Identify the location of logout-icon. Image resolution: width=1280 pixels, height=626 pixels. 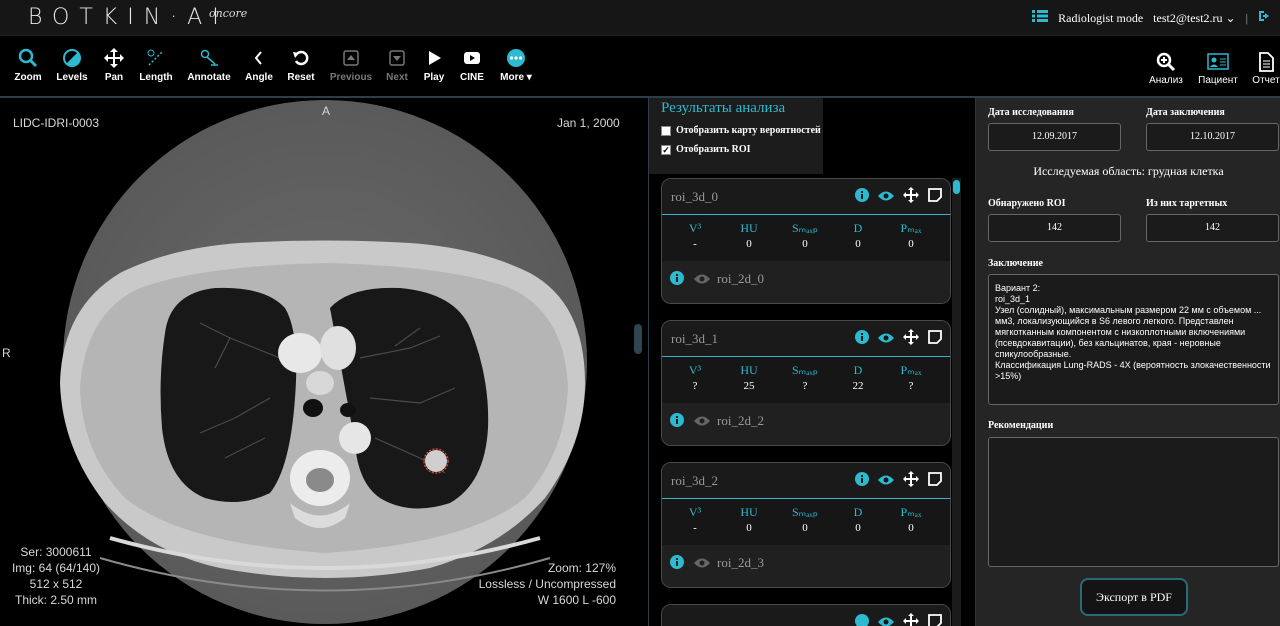
(1265, 18).